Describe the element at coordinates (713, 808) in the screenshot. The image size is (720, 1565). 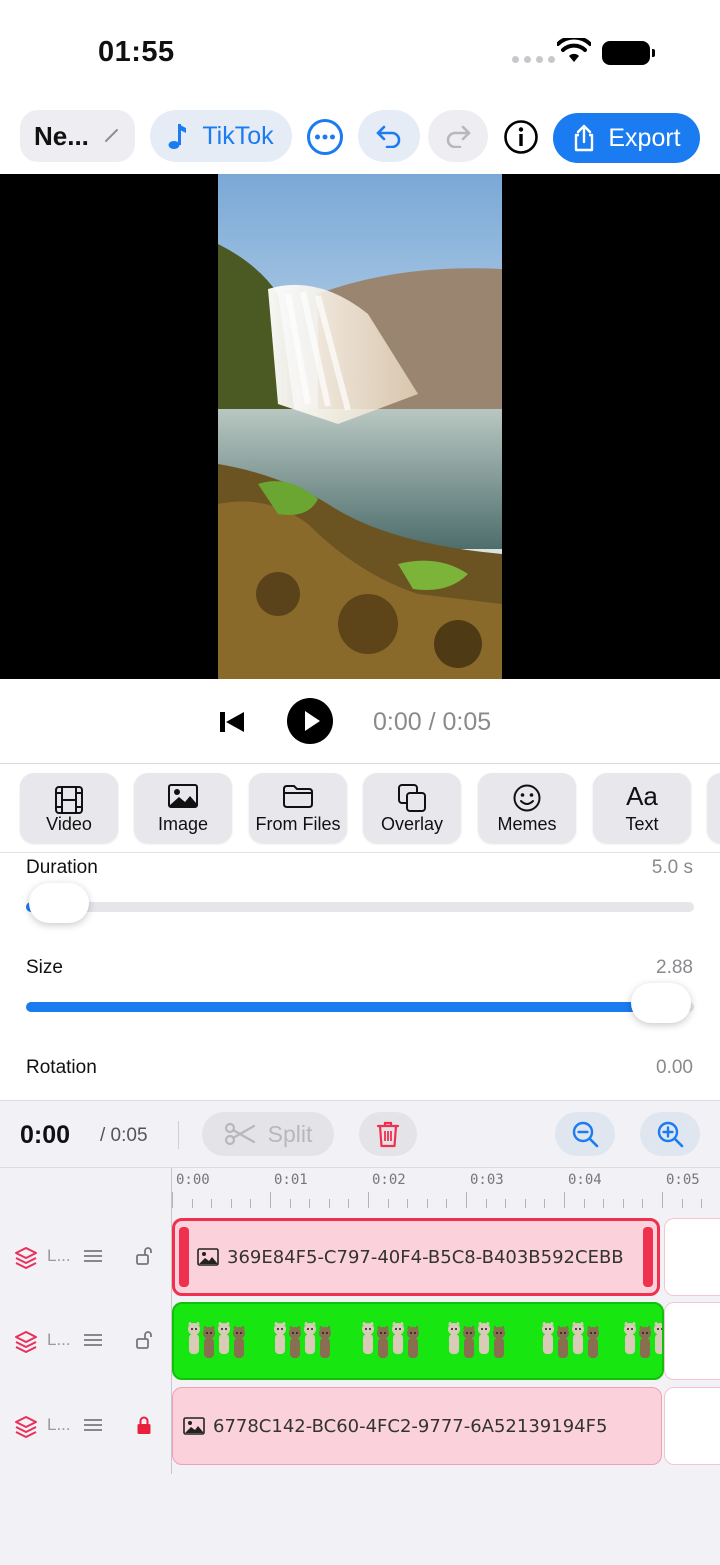
I see `more-media-button` at that location.